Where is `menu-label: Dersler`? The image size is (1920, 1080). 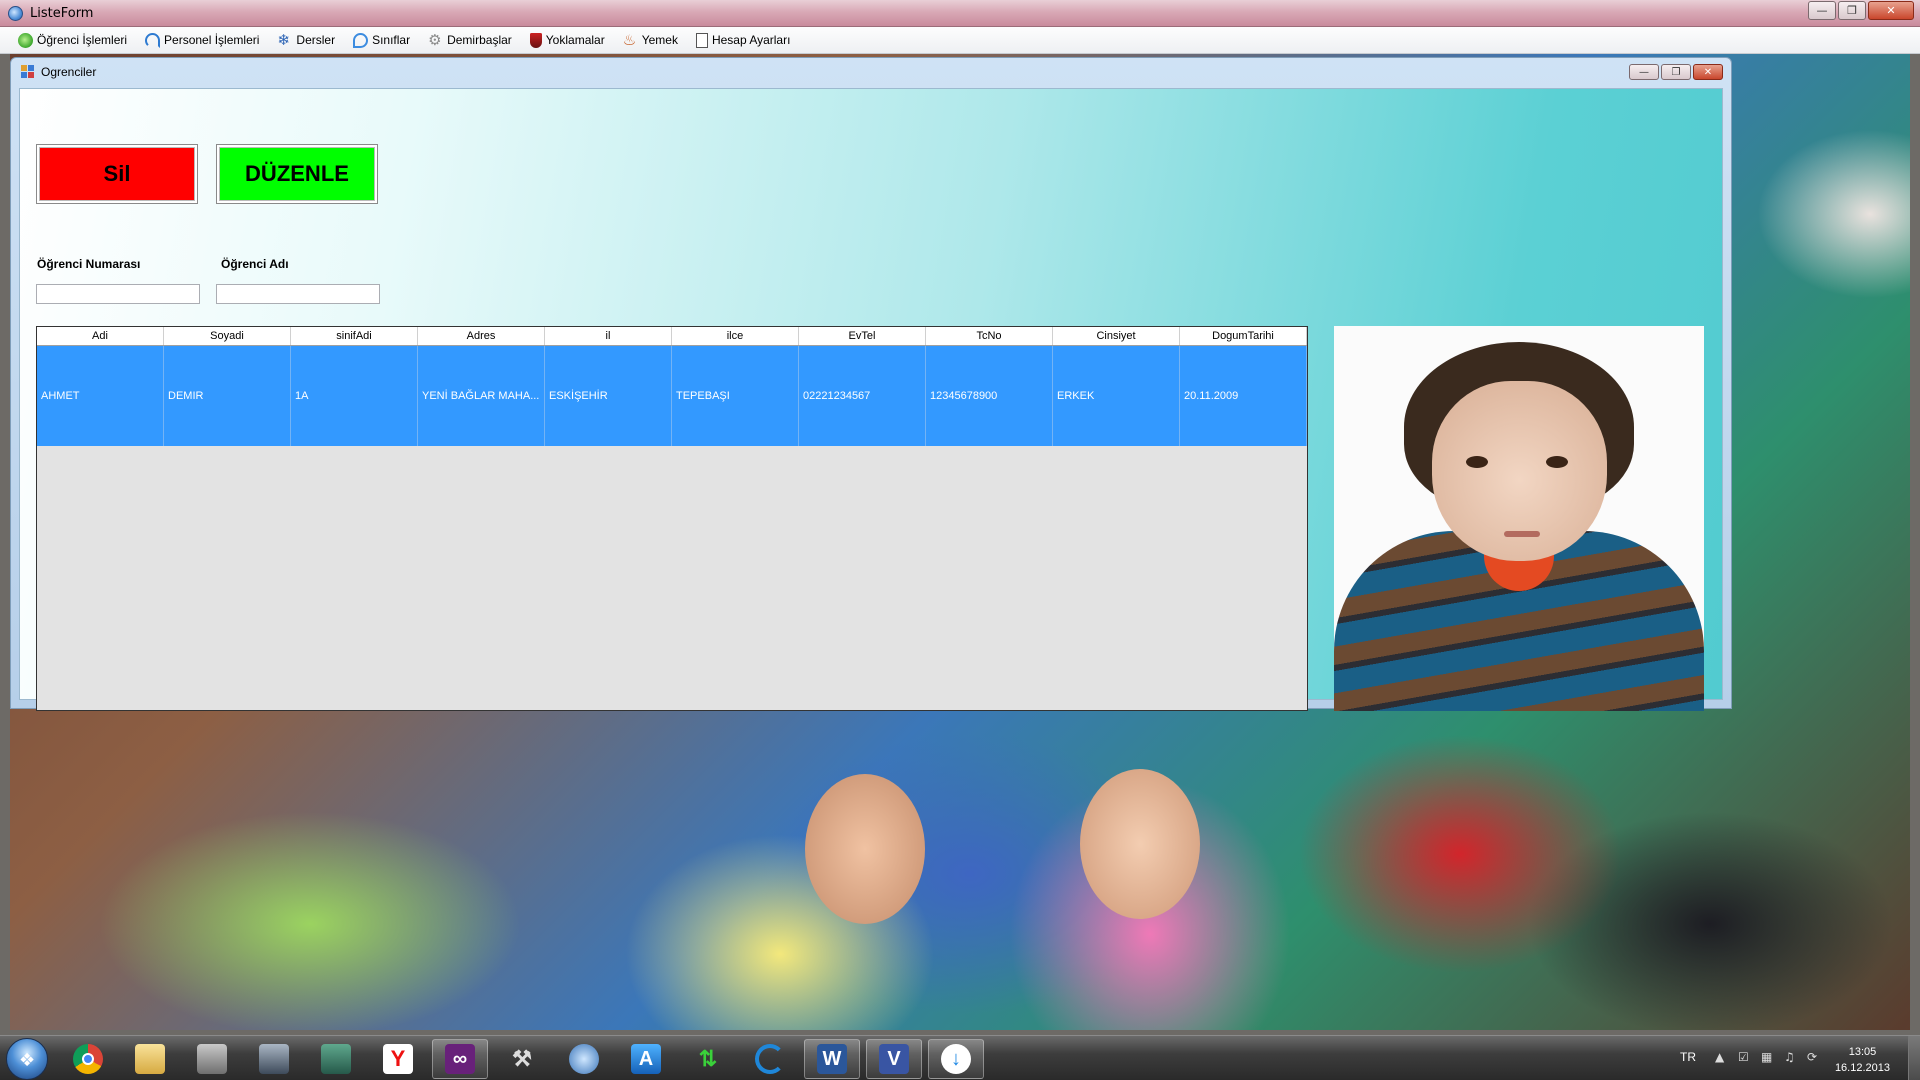 menu-label: Dersler is located at coordinates (316, 40).